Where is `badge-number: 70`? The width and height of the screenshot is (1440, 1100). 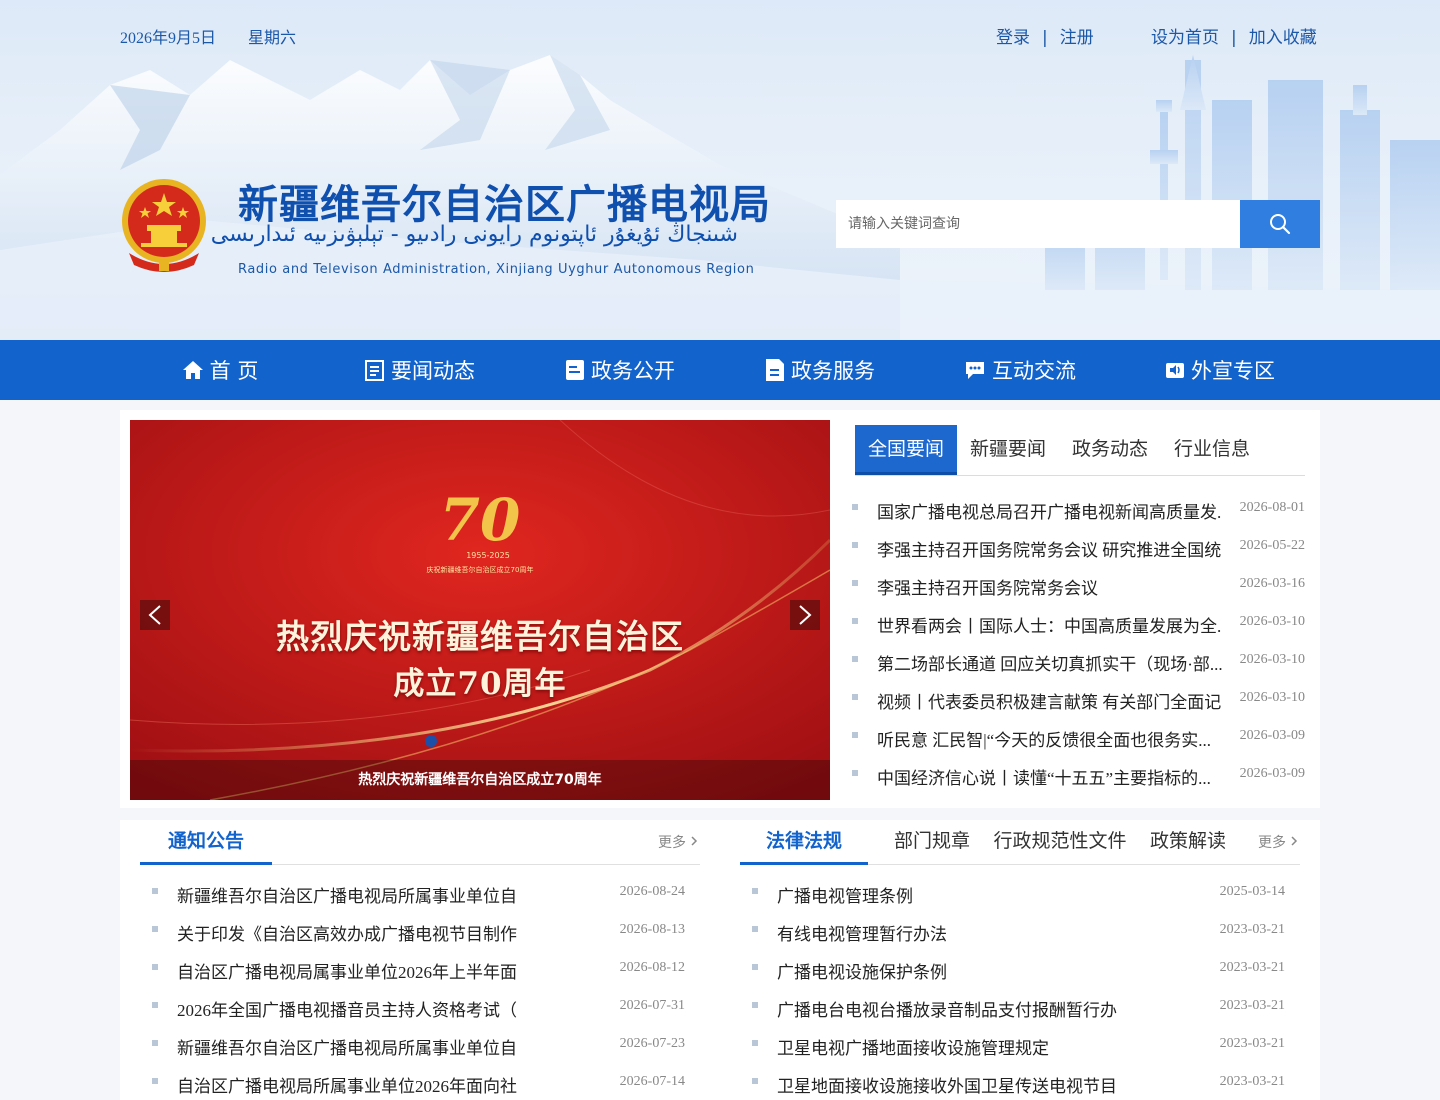 badge-number: 70 is located at coordinates (480, 520).